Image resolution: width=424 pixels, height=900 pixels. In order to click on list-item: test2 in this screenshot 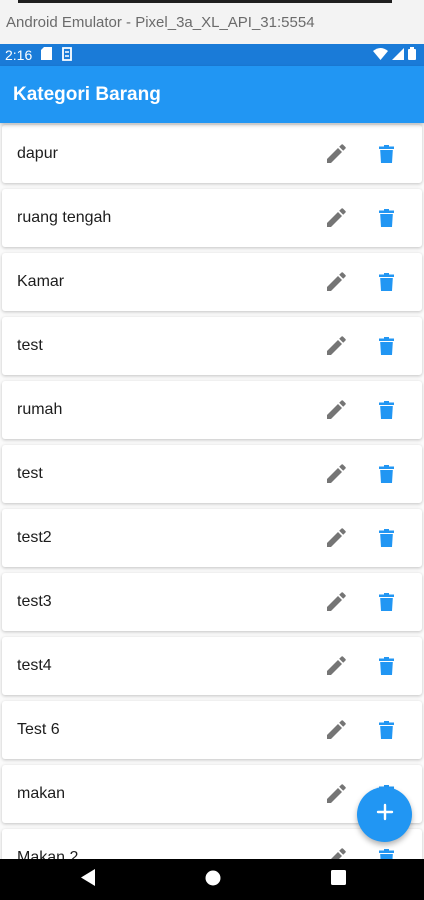, I will do `click(212, 538)`.